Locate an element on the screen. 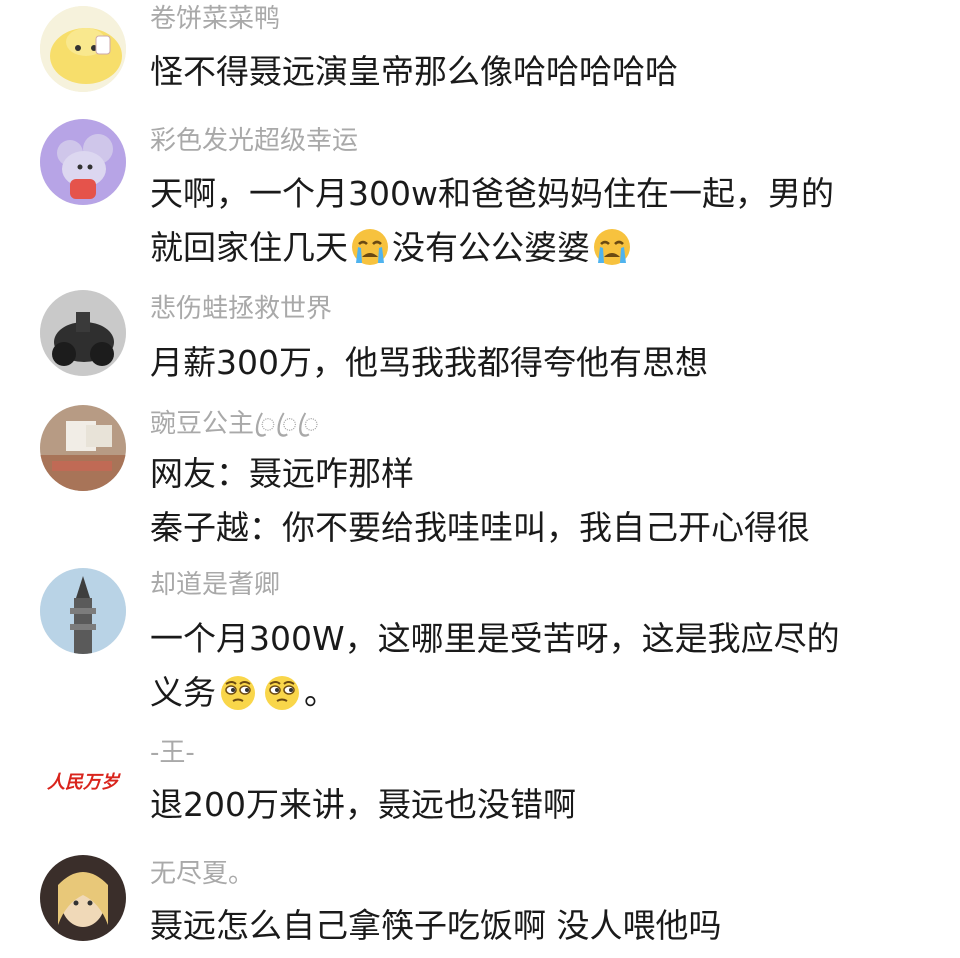 Image resolution: width=960 pixels, height=958 pixels. comment-item-3: 悲伤蛙拯救世界 月薪300万，他骂我我都得夸他有思想 is located at coordinates (480, 337).